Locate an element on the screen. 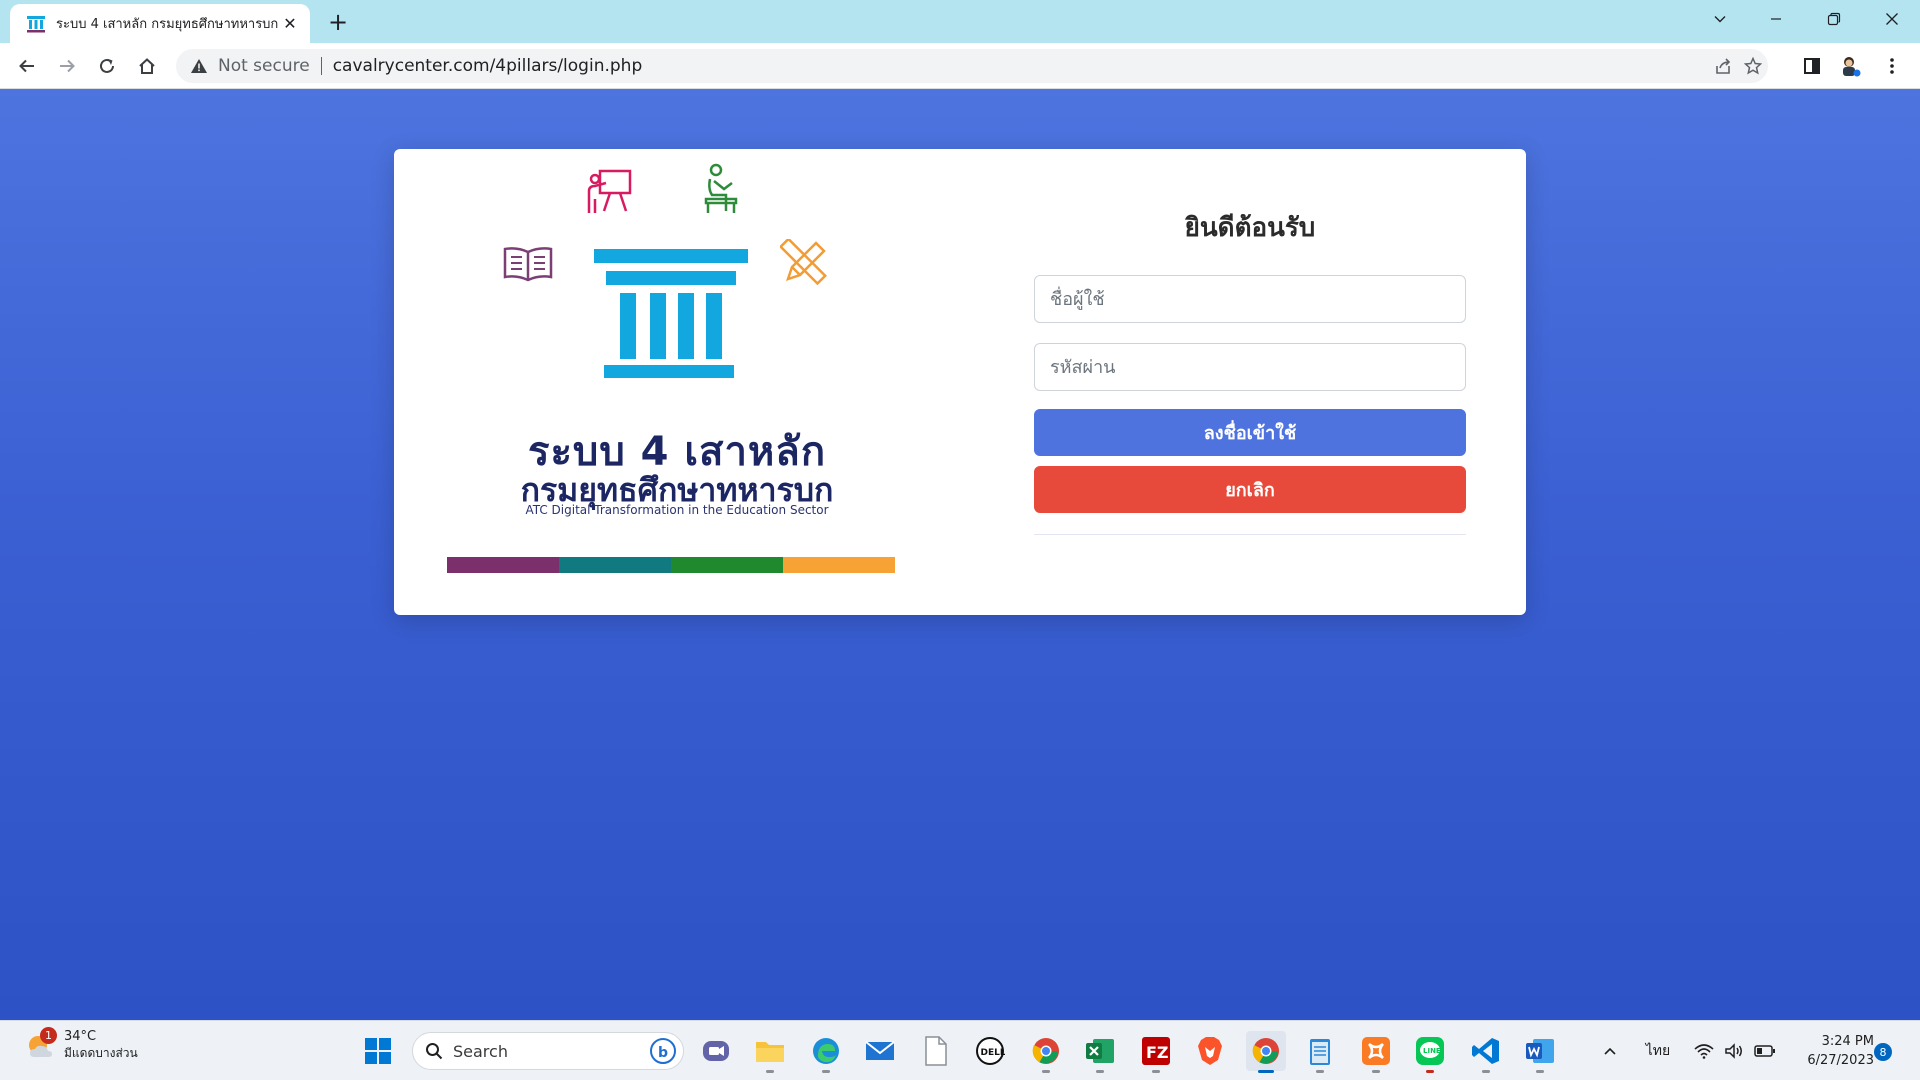 Image resolution: width=1920 pixels, height=1080 pixels. reload-button is located at coordinates (107, 66).